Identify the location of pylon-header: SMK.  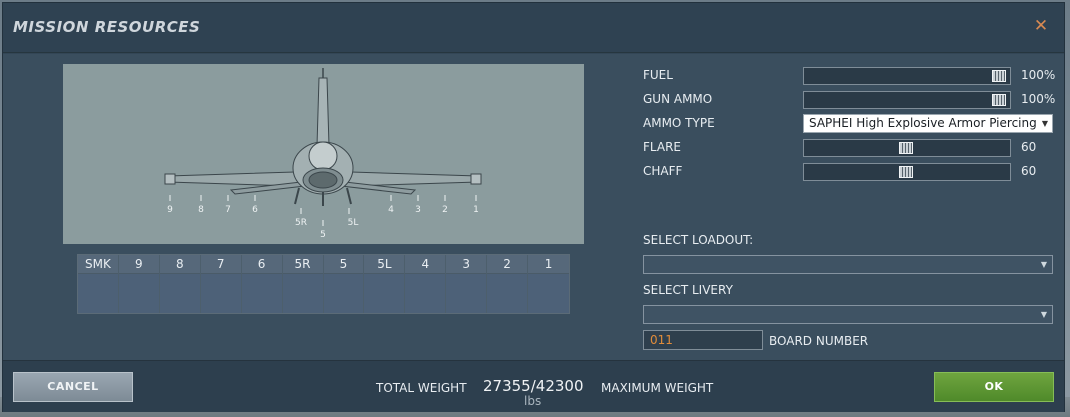
(98, 264).